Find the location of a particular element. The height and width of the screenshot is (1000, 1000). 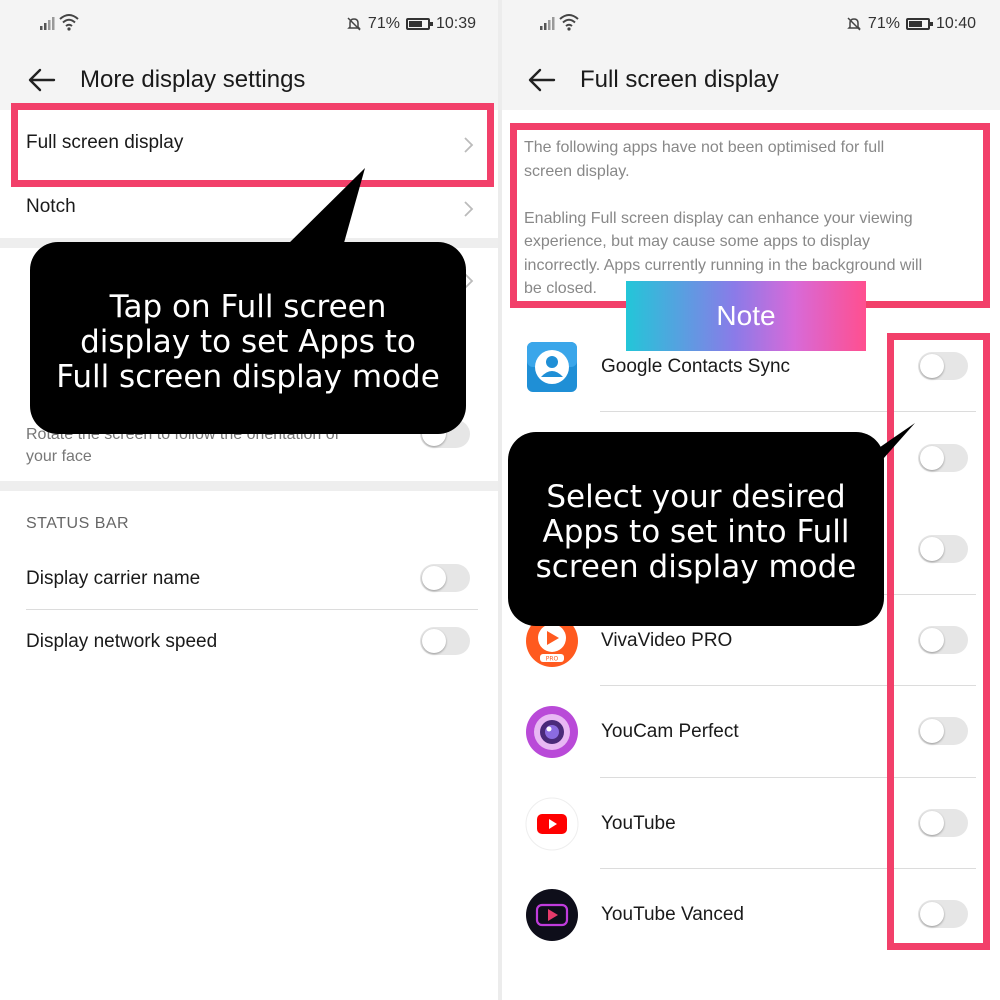

app-bar: More display settings is located at coordinates (250, 80).